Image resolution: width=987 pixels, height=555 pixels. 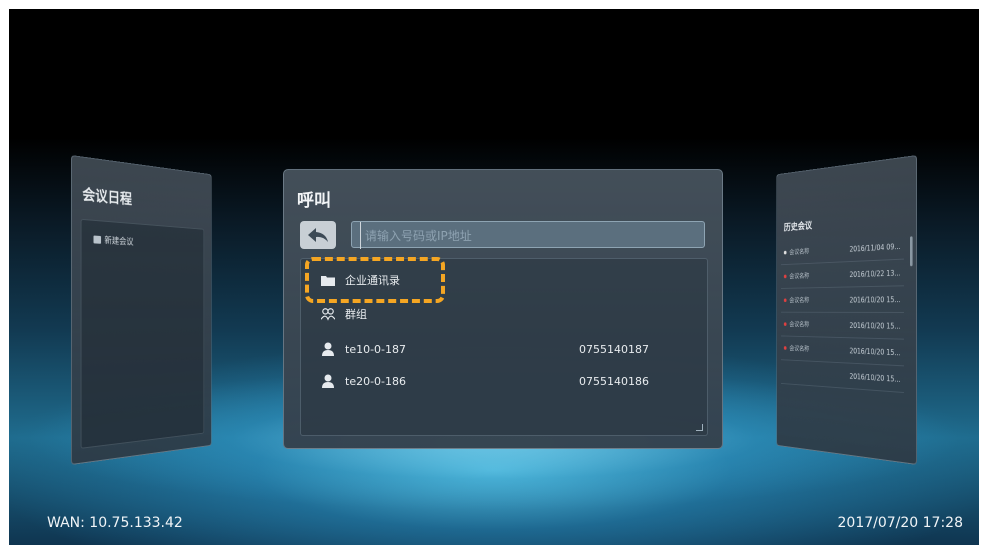 What do you see at coordinates (142, 333) in the screenshot?
I see `schedule-list: 新建会议` at bounding box center [142, 333].